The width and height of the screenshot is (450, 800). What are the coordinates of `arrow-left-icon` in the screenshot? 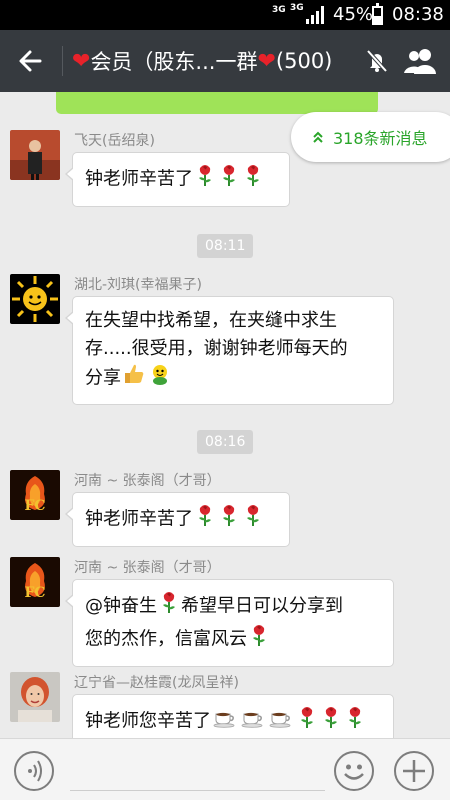 It's located at (30, 61).